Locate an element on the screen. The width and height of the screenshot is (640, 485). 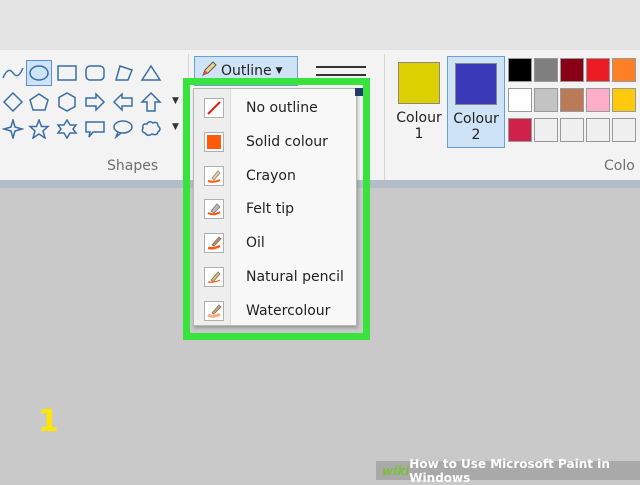
step-number: 1 is located at coordinates (48, 421).